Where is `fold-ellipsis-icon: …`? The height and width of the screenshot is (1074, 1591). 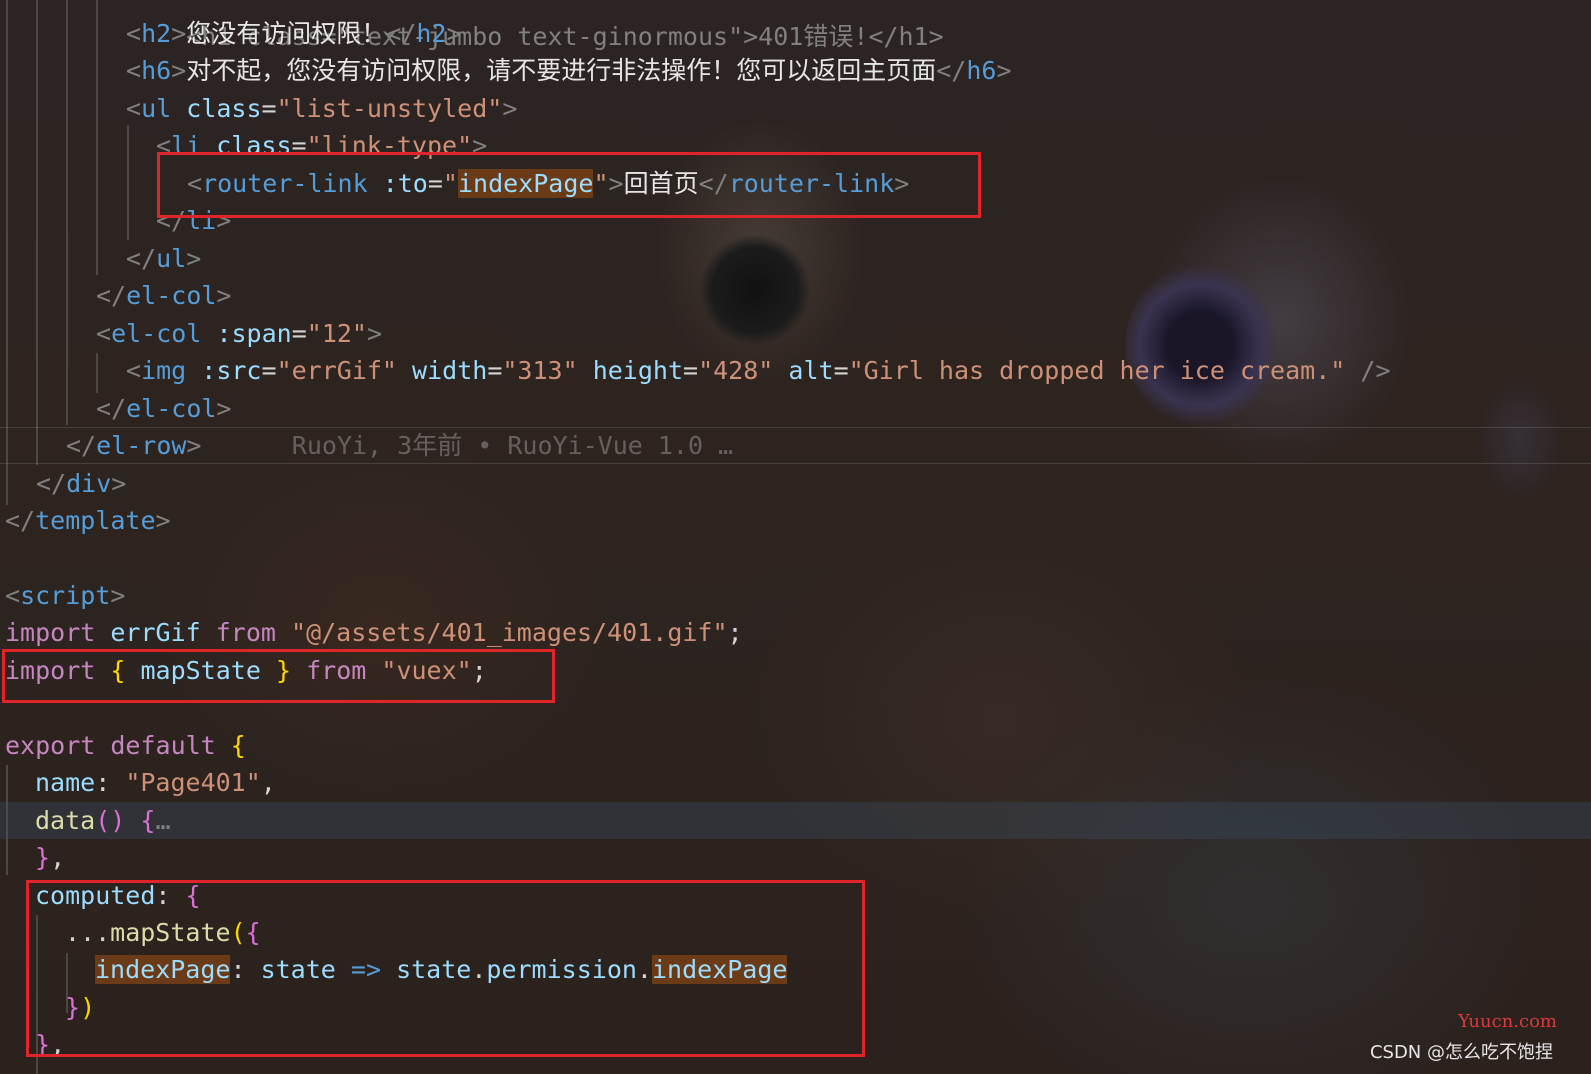
fold-ellipsis-icon: … is located at coordinates (162, 820).